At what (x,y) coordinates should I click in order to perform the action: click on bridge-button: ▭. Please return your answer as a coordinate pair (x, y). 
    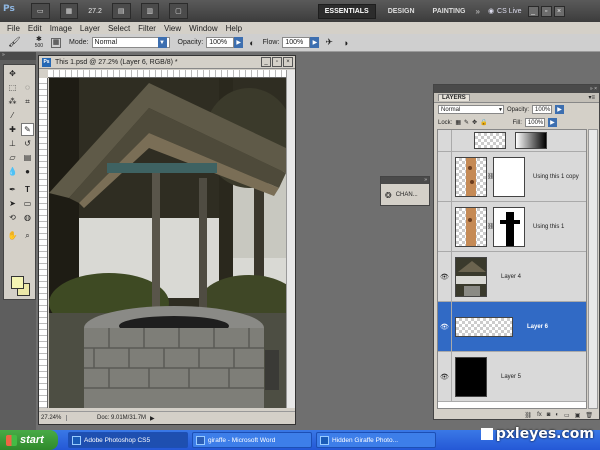
    Looking at the image, I should click on (40, 11).